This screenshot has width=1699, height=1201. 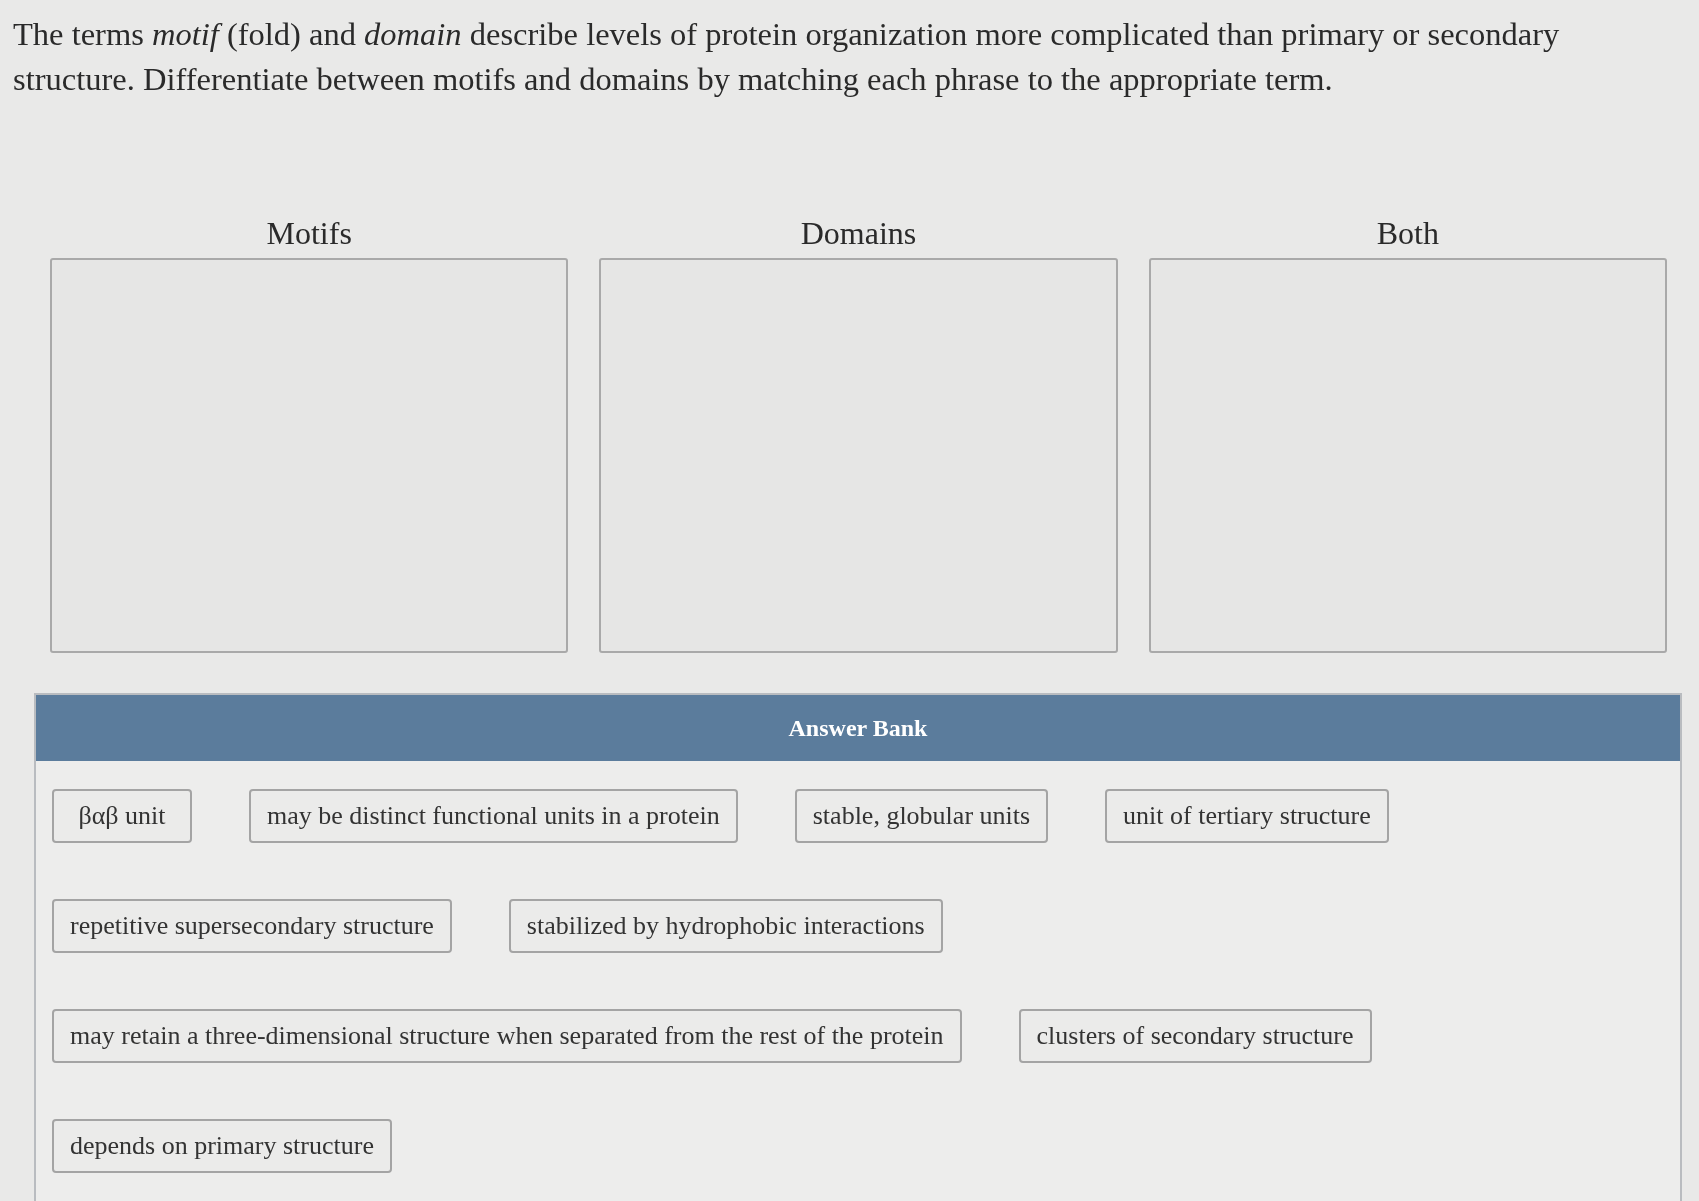 What do you see at coordinates (1407, 233) in the screenshot?
I see `category-heading: Both` at bounding box center [1407, 233].